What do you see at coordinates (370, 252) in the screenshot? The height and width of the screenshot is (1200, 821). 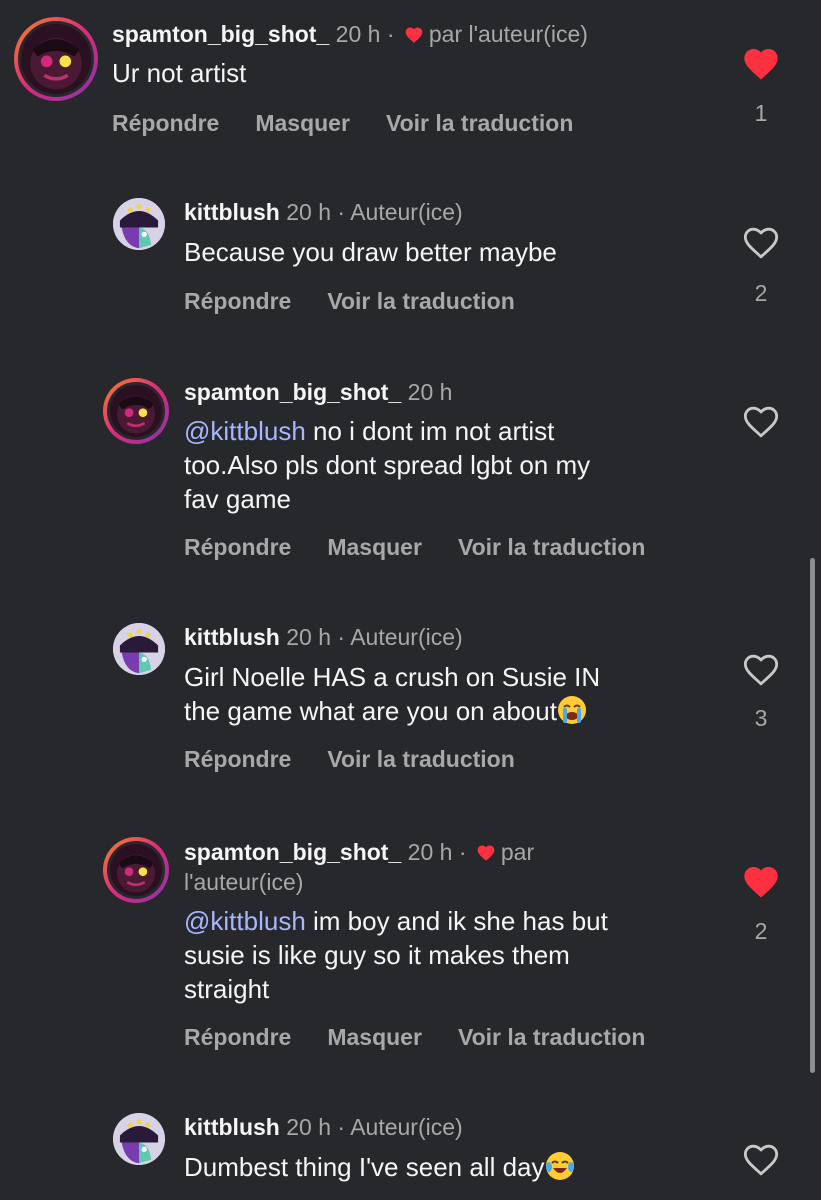 I see `comment-text: Because you draw better maybe` at bounding box center [370, 252].